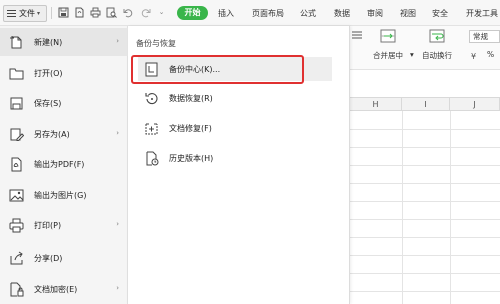  What do you see at coordinates (235, 98) in the screenshot?
I see `submenu-item-data-recovery: 数据恢复(R)` at bounding box center [235, 98].